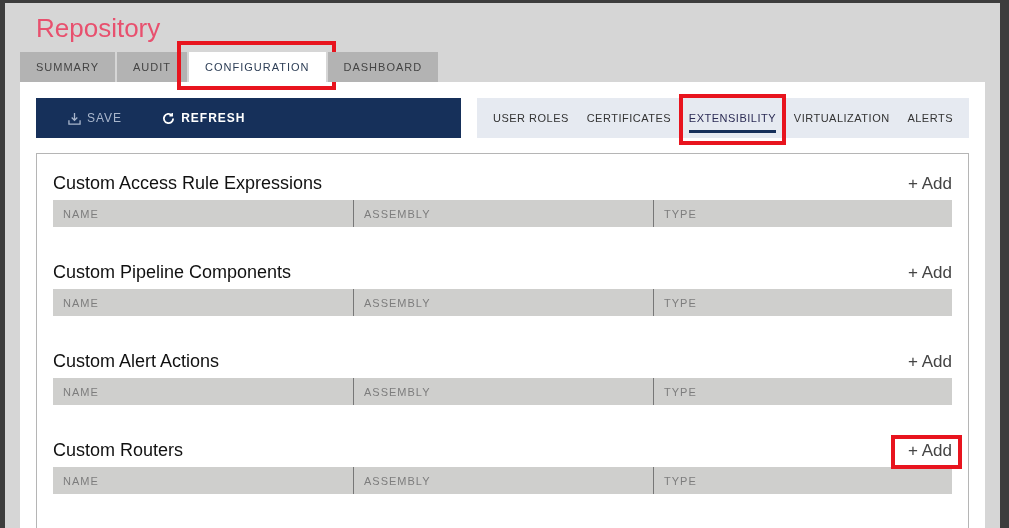  What do you see at coordinates (152, 67) in the screenshot?
I see `tab: AUDIT` at bounding box center [152, 67].